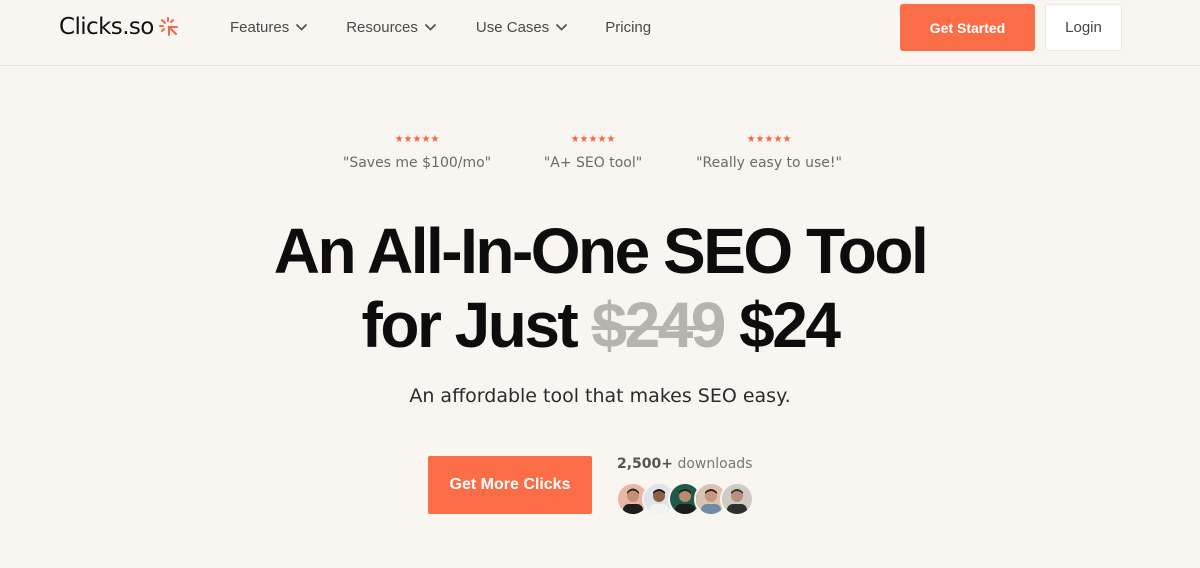 This screenshot has height=568, width=1200. What do you see at coordinates (737, 499) in the screenshot?
I see `avatar` at bounding box center [737, 499].